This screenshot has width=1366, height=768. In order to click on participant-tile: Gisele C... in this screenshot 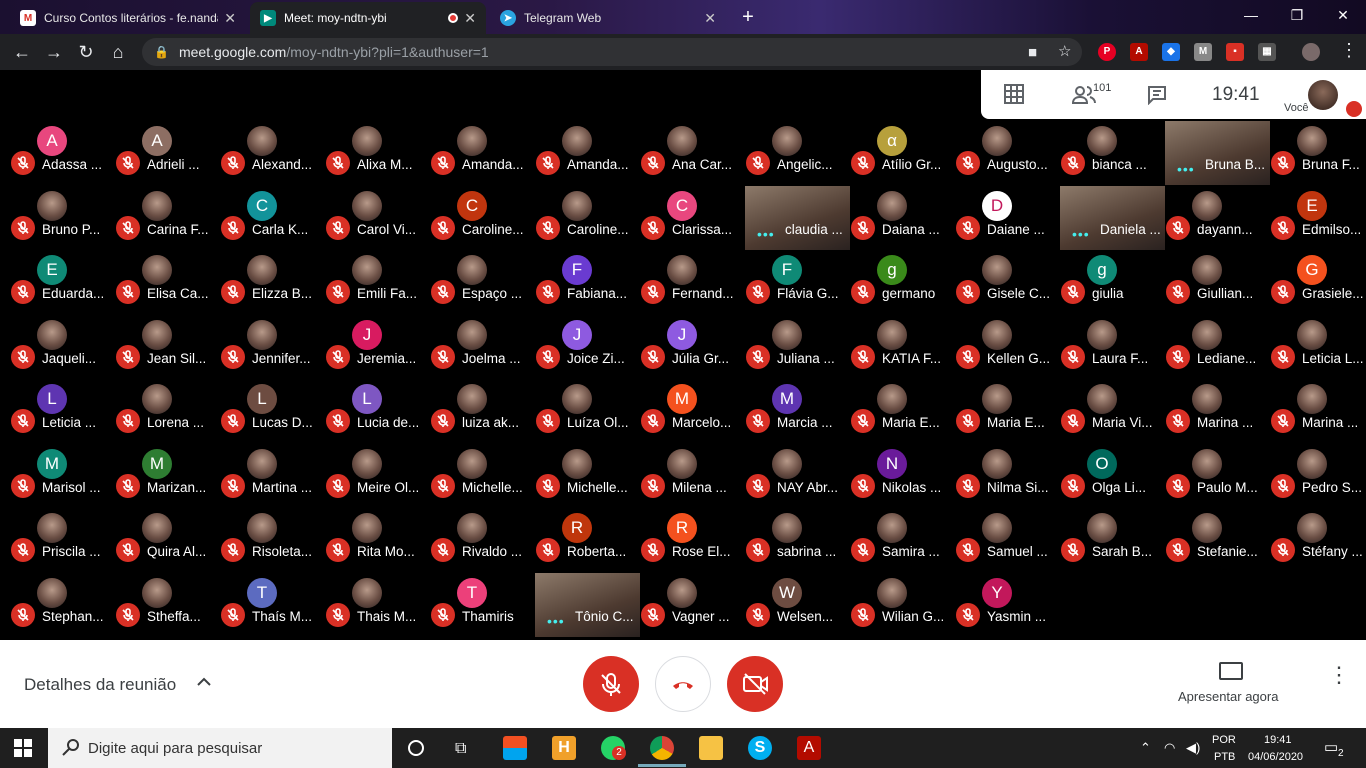, I will do `click(1007, 282)`.